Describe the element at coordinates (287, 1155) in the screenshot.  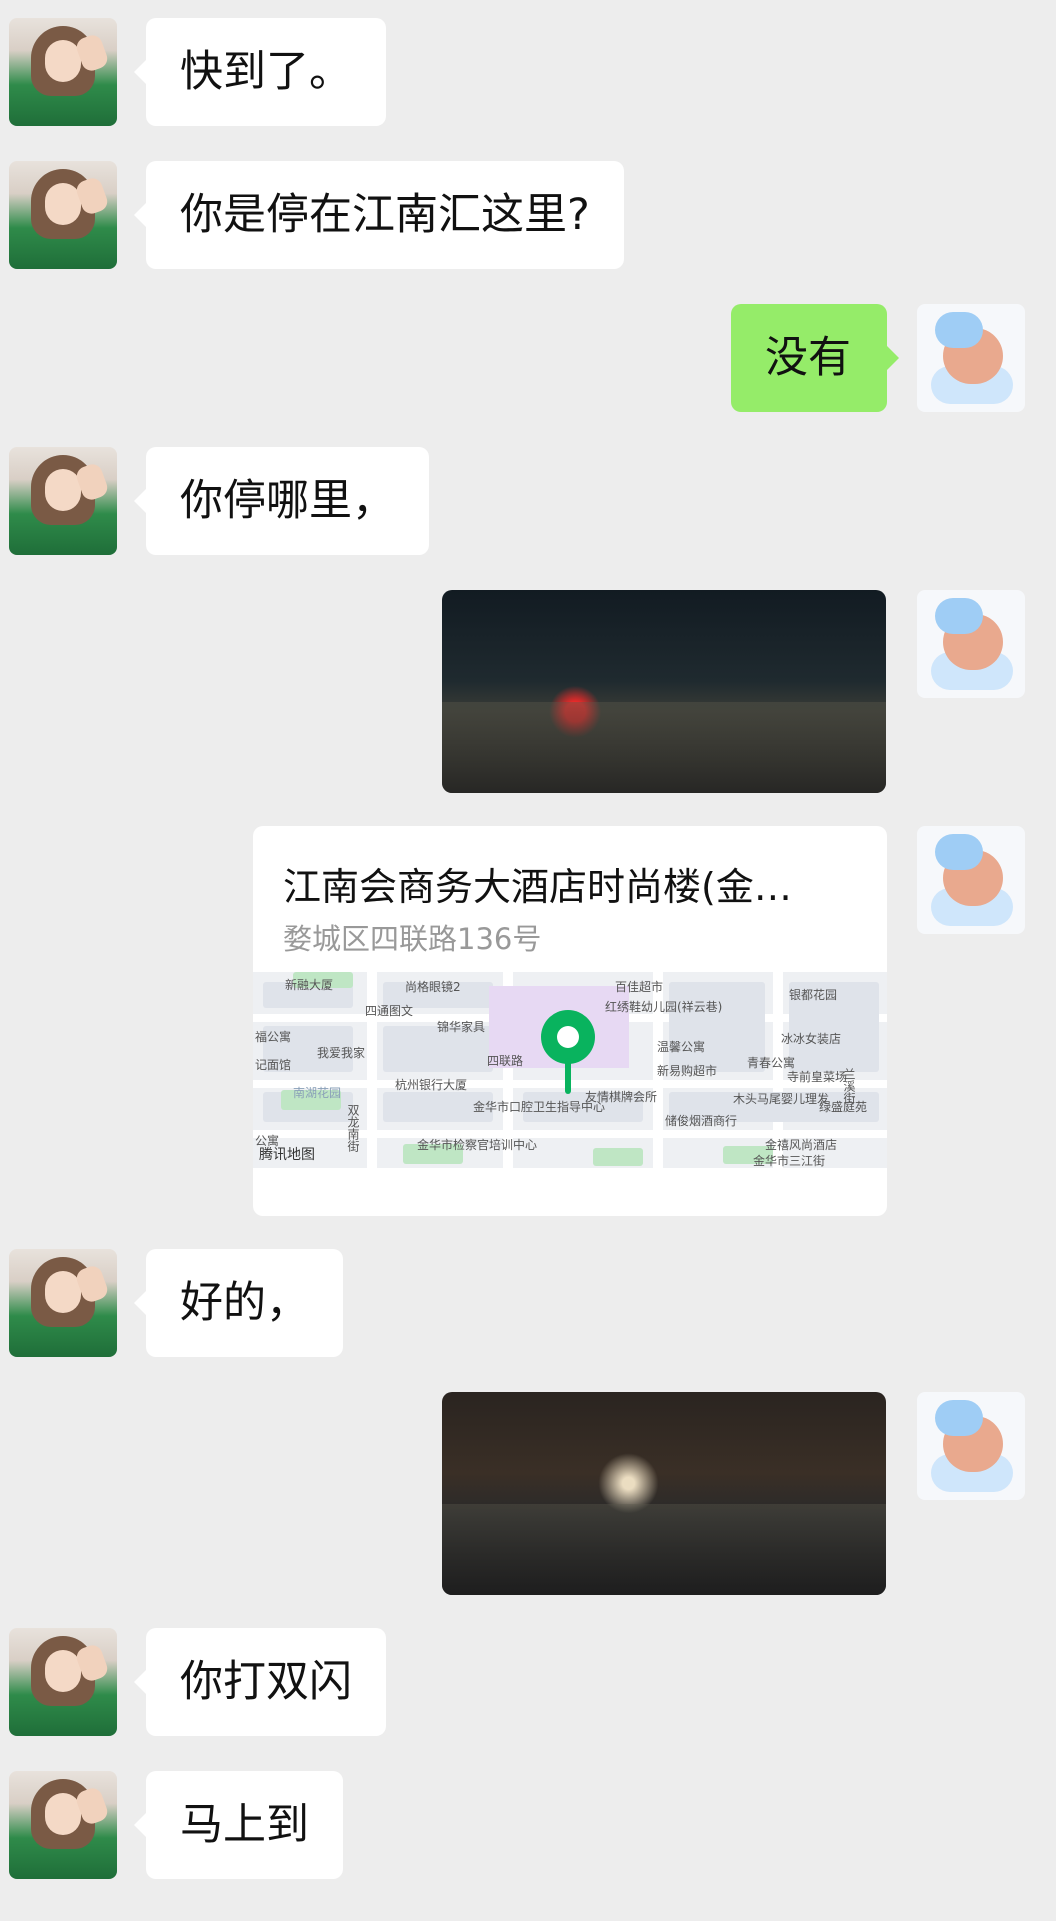
I see `map-provider-logo: 腾讯地图` at that location.